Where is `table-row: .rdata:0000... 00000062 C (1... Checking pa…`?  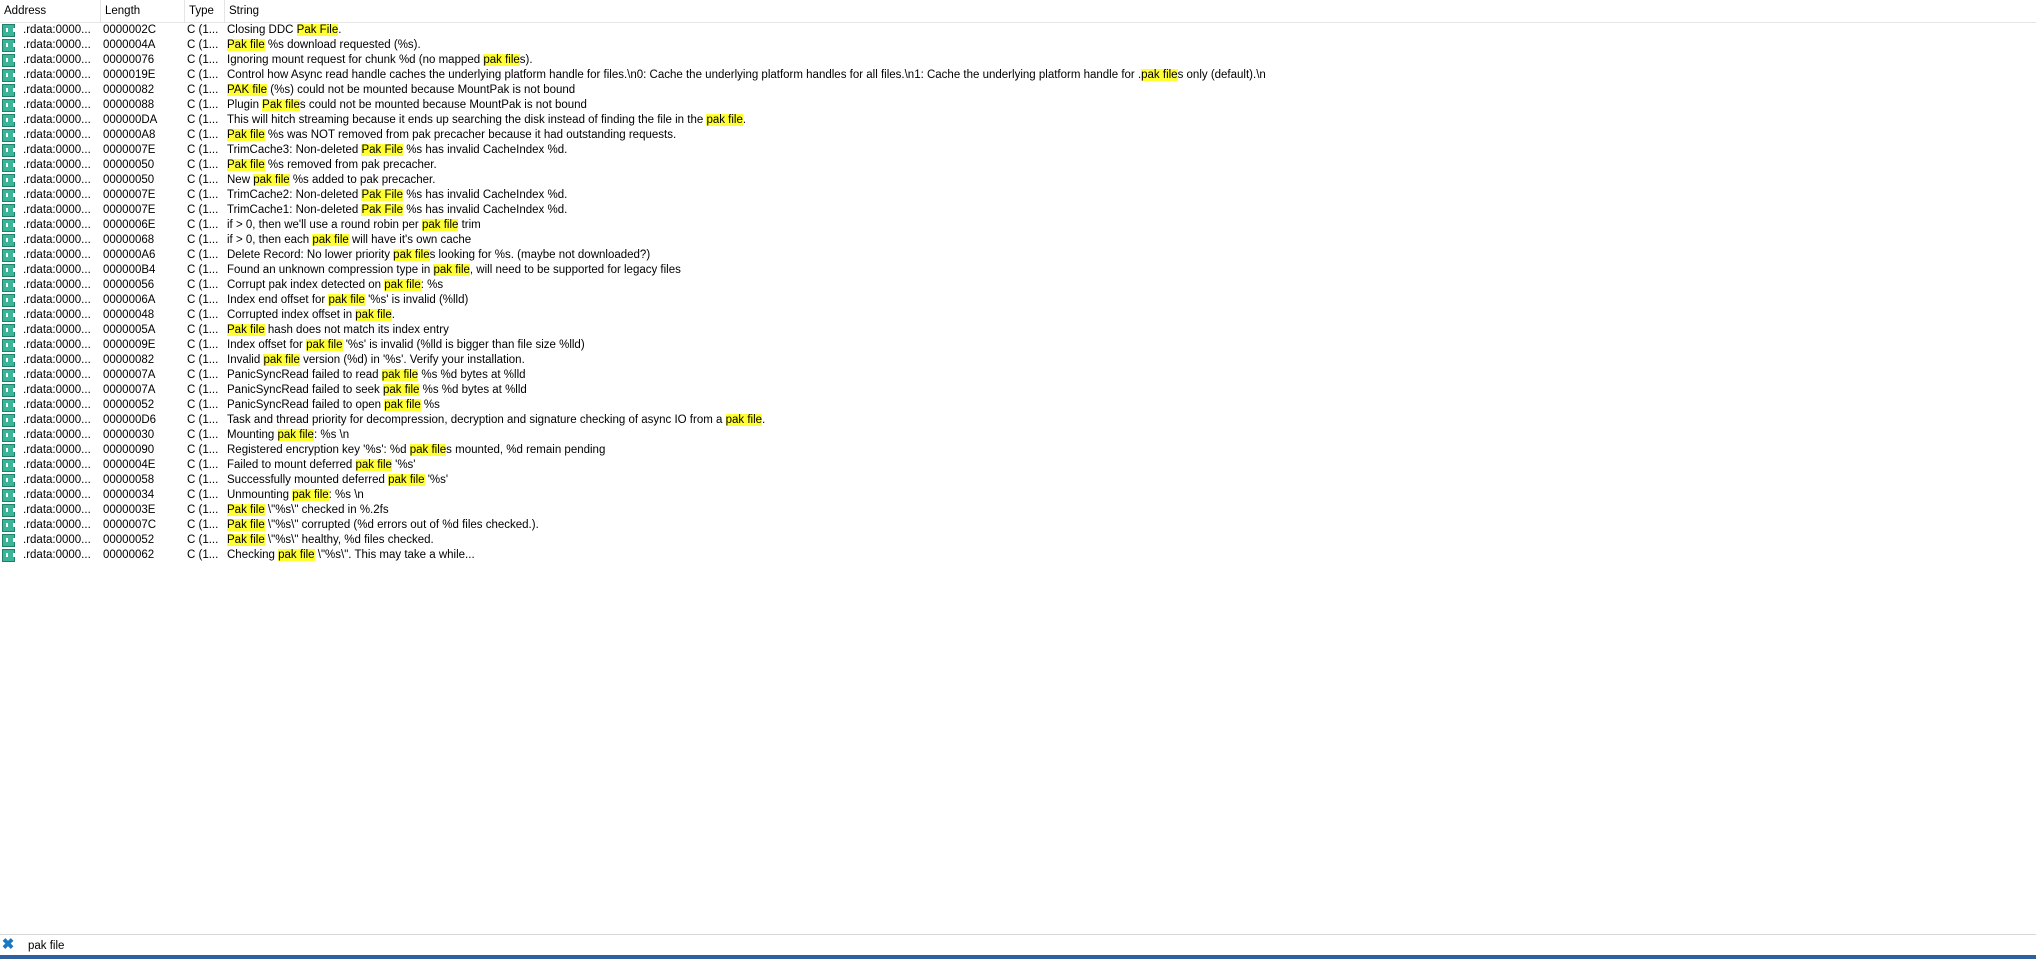
table-row: .rdata:0000... 00000062 C (1... Checking pa… is located at coordinates (1018, 555).